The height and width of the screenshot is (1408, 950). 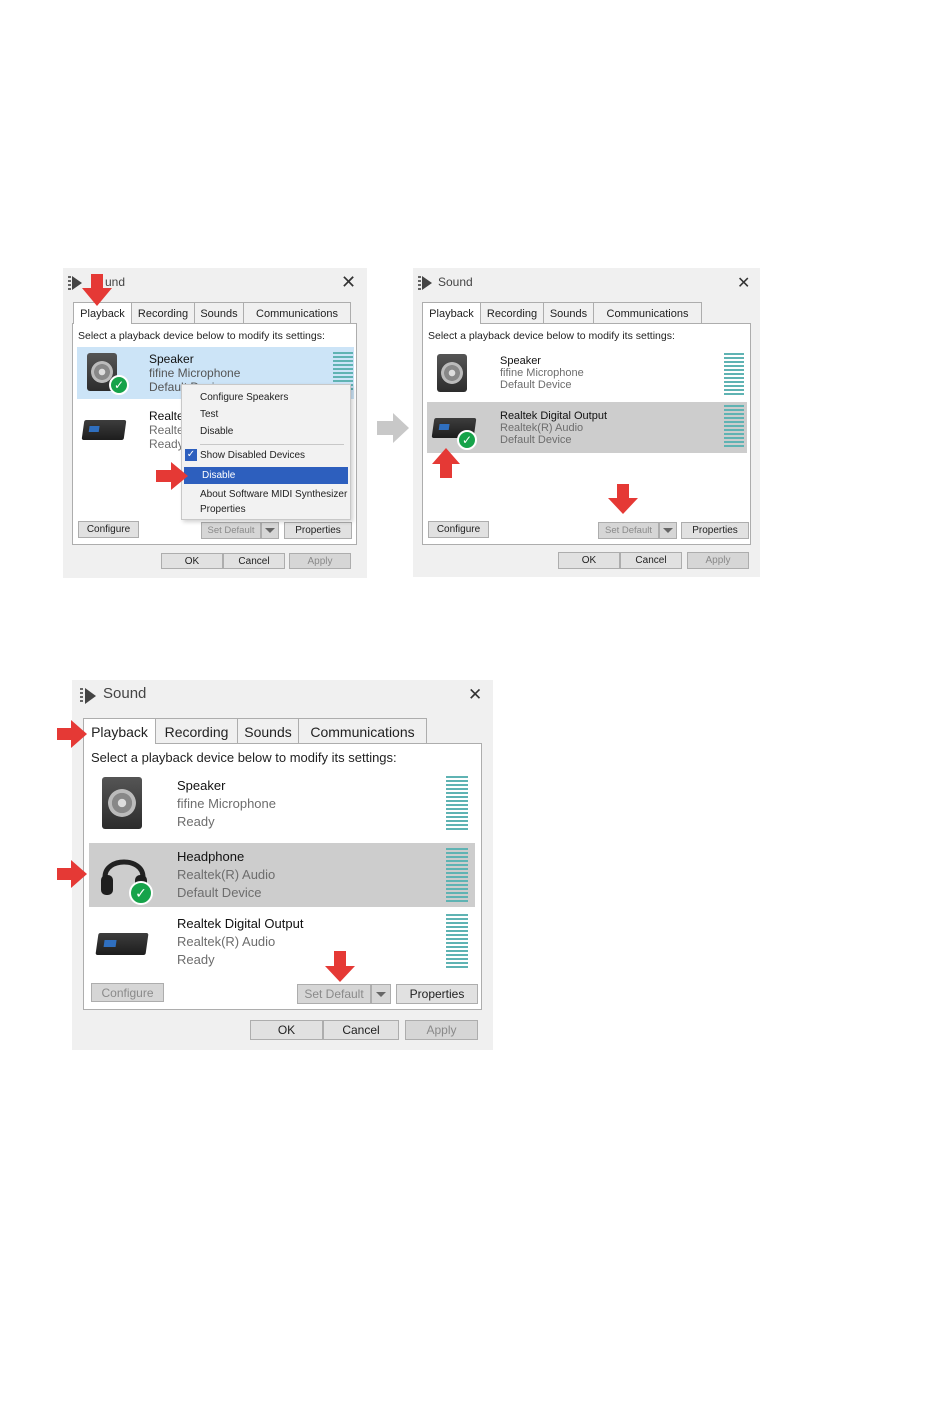 I want to click on speaker-icon: ✓, so click(x=107, y=373).